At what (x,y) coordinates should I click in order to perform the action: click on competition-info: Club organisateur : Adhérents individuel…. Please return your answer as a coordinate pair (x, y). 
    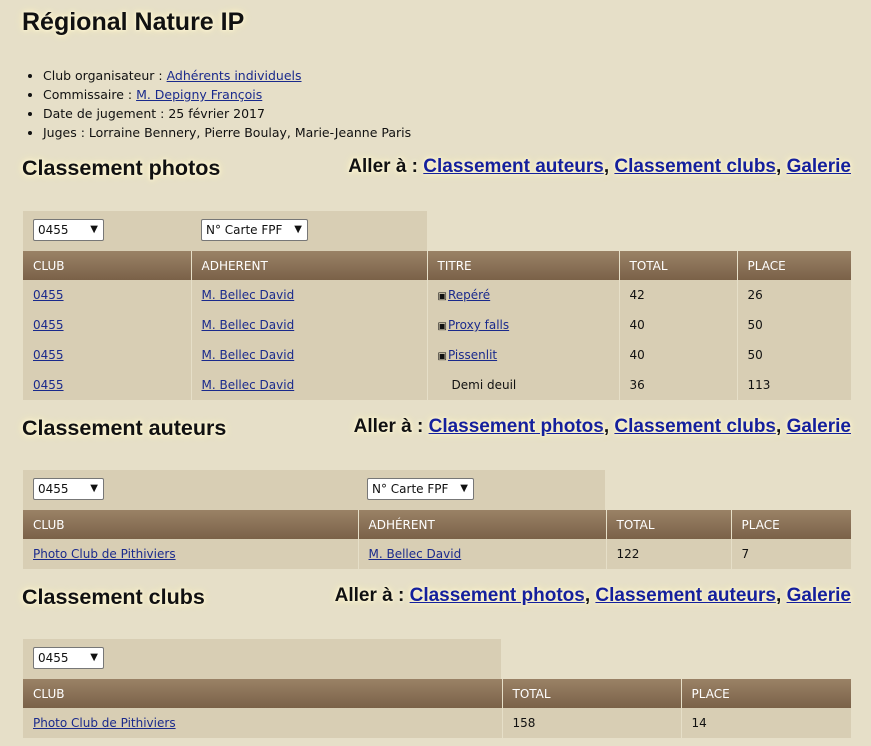
    Looking at the image, I should click on (216, 104).